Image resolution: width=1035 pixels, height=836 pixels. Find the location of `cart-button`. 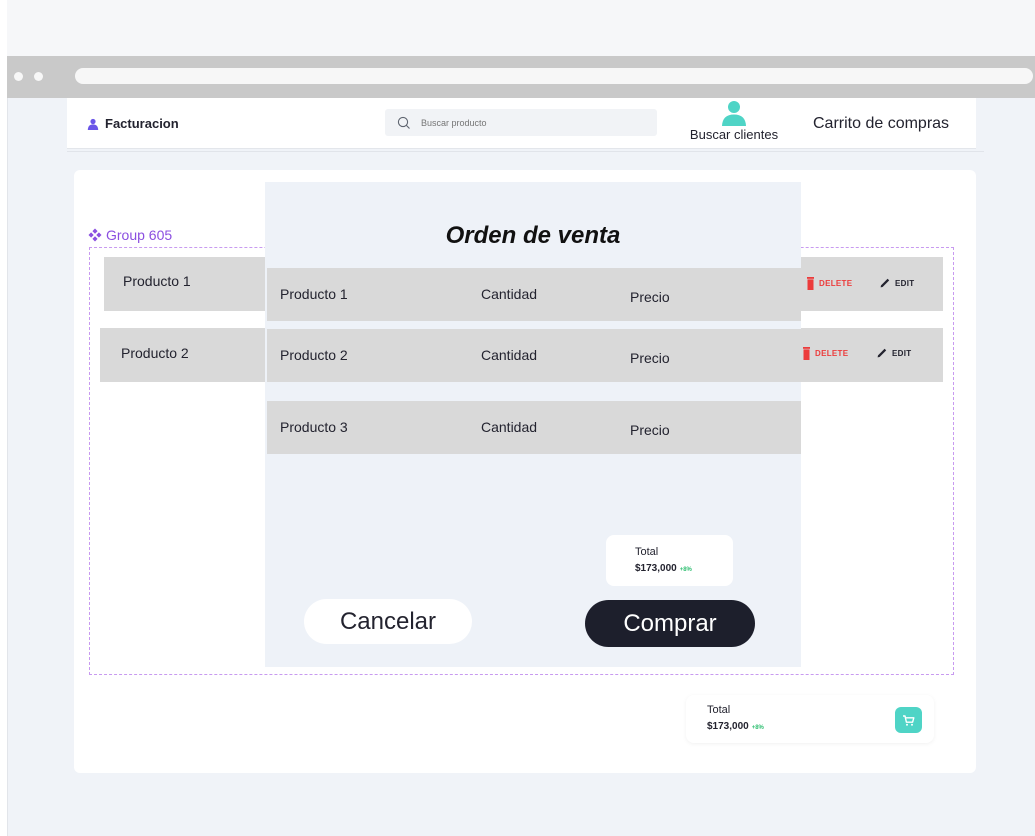

cart-button is located at coordinates (908, 720).